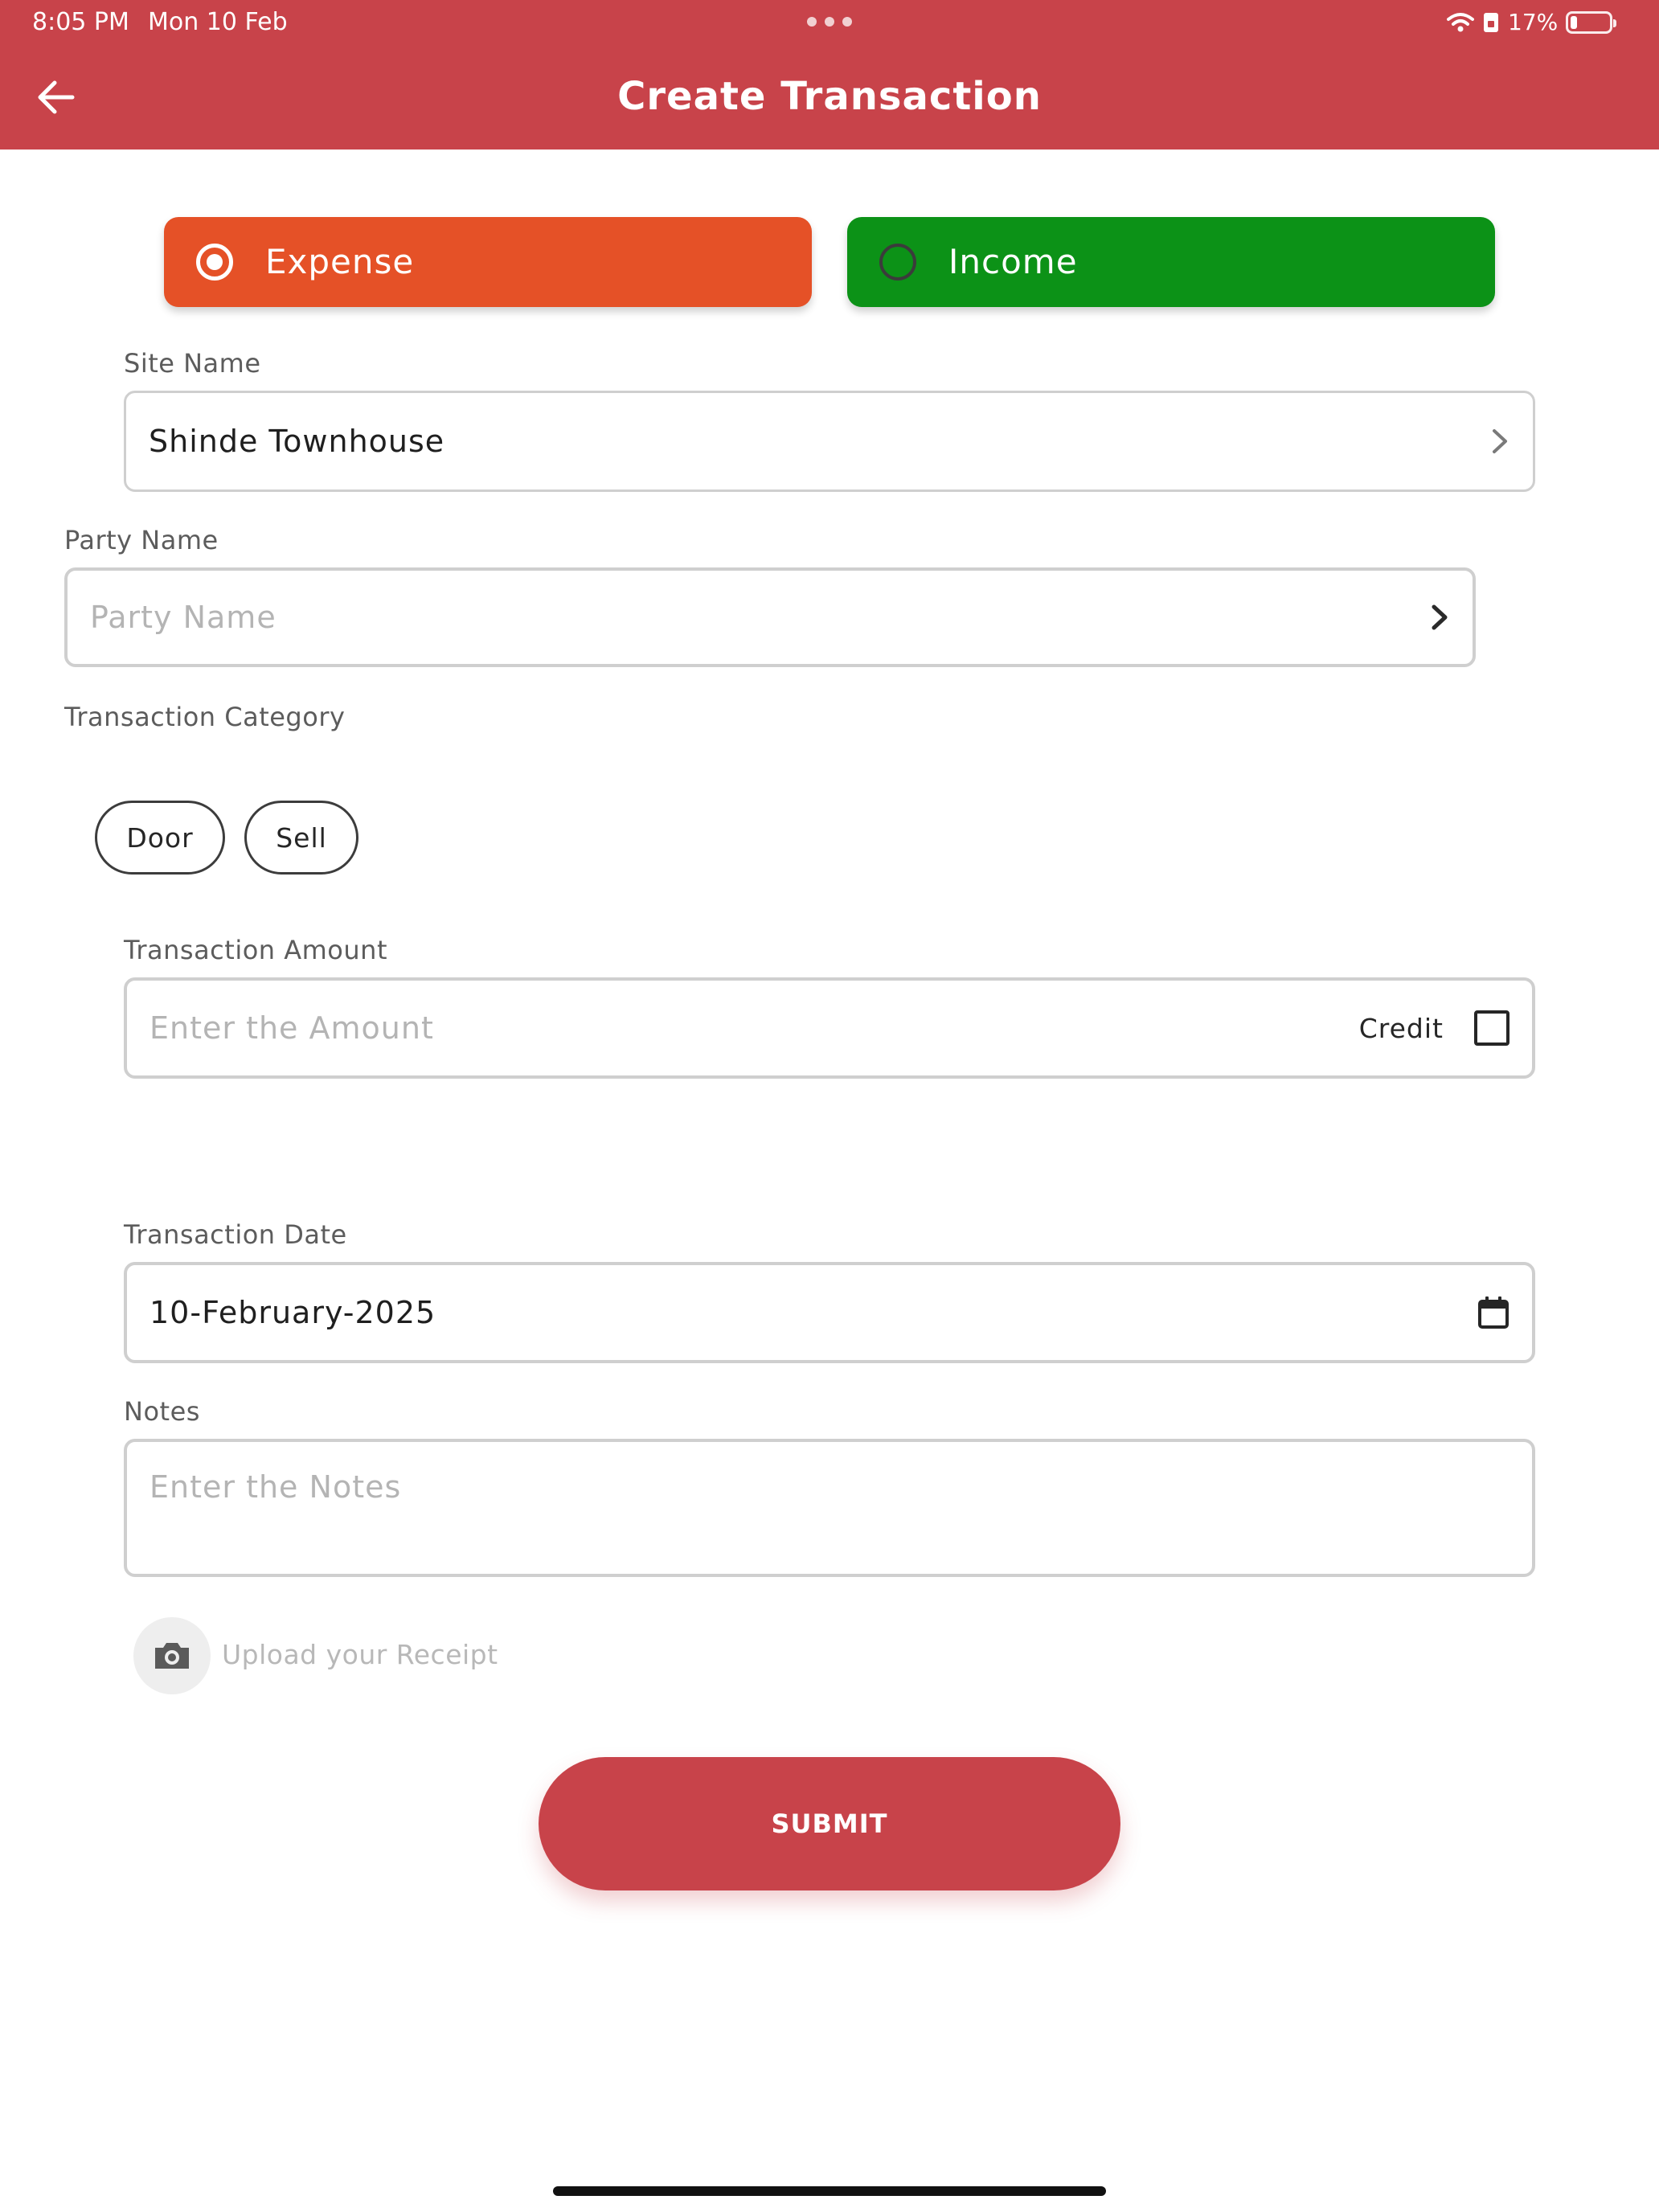 This screenshot has width=1659, height=2212. I want to click on site-name-selector: Shinde Townhouse, so click(829, 442).